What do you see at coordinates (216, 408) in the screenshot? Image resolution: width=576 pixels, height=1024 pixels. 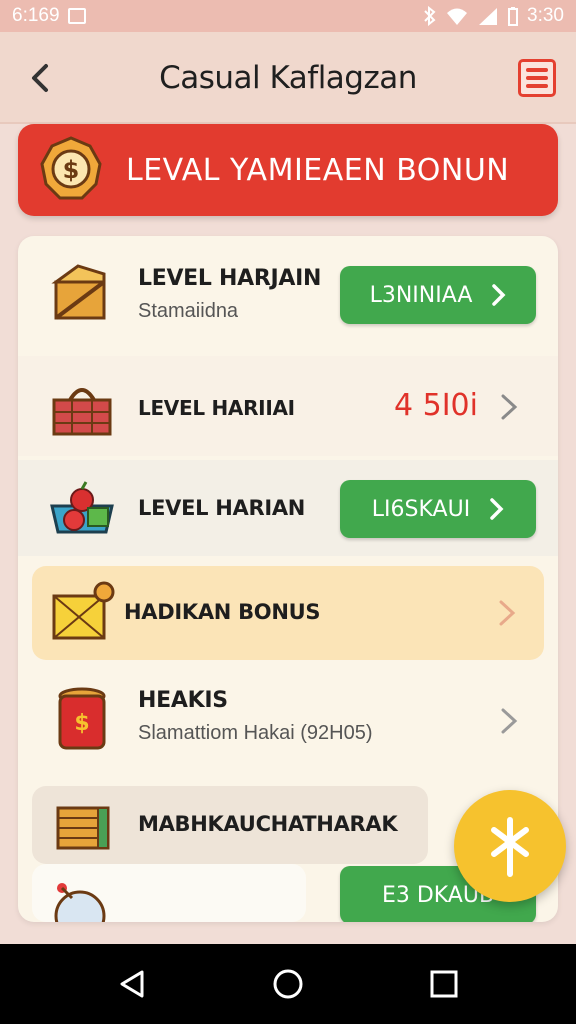 I see `row-label: LEVEL HARIIAI` at bounding box center [216, 408].